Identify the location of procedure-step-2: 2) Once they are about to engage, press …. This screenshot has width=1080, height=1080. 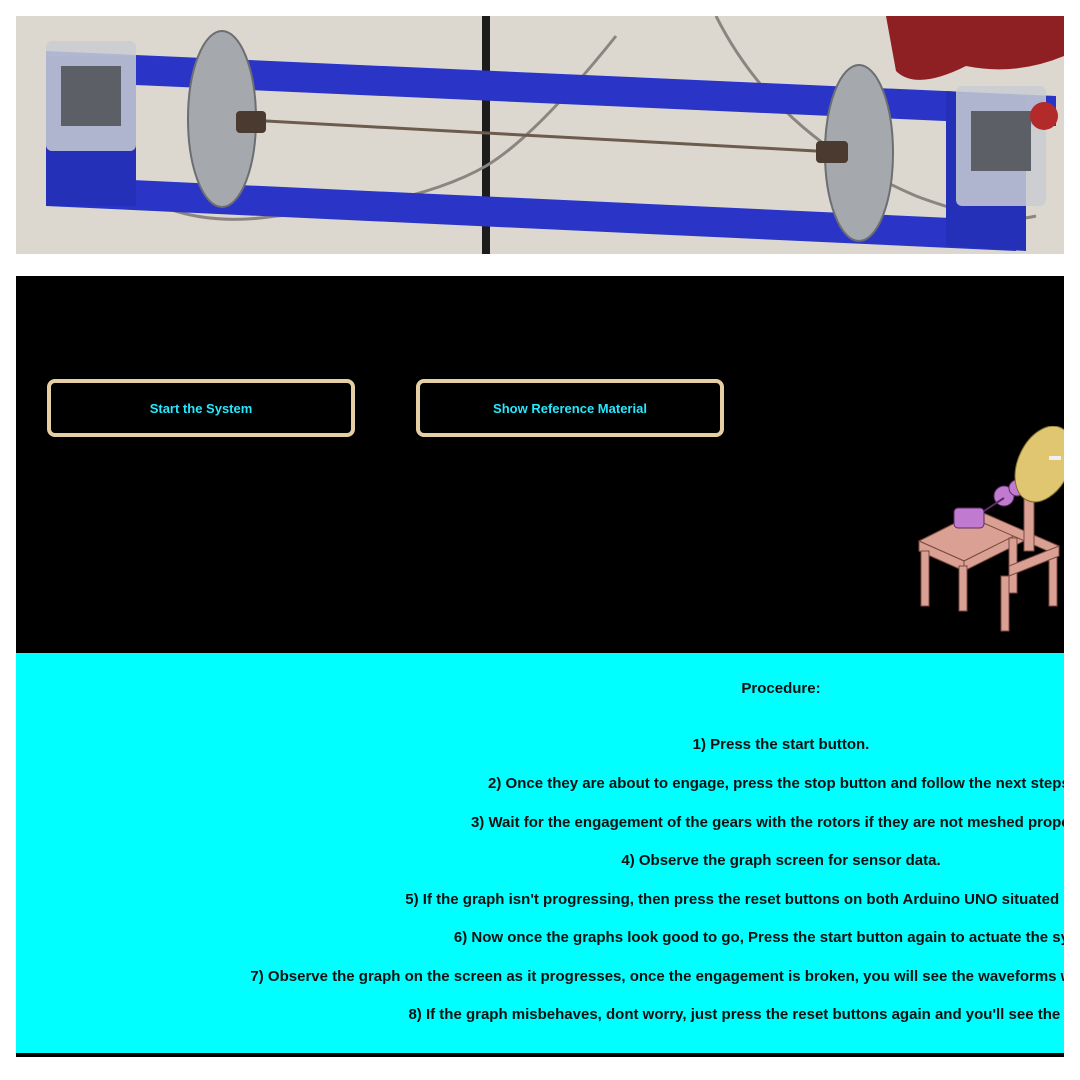
(776, 783).